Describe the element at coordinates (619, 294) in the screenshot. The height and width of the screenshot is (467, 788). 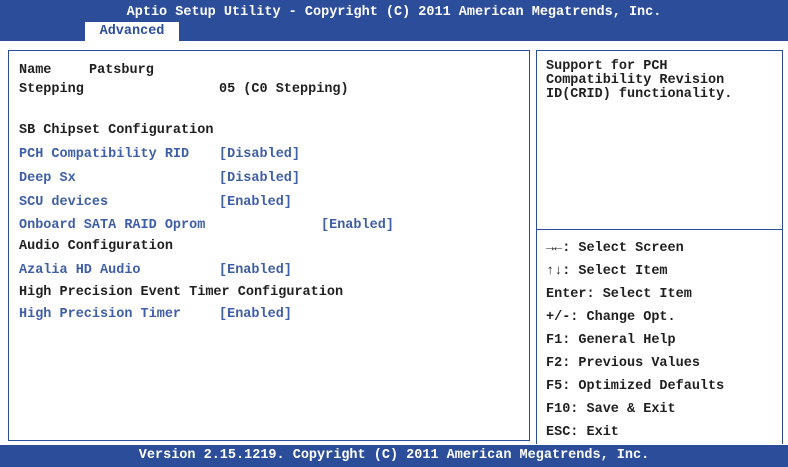
I see `key-enter: Enter: Select Item` at that location.